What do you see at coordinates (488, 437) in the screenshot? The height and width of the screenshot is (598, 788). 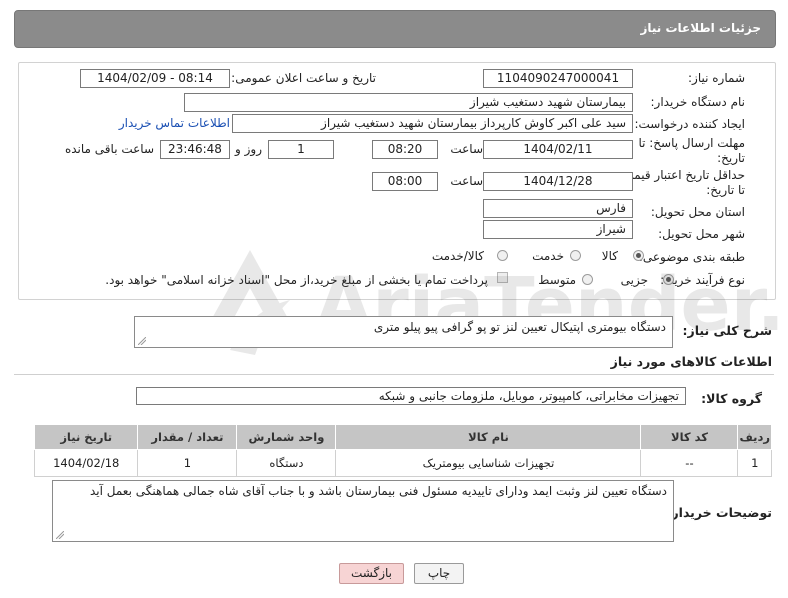 I see `col-name: نام کالا` at bounding box center [488, 437].